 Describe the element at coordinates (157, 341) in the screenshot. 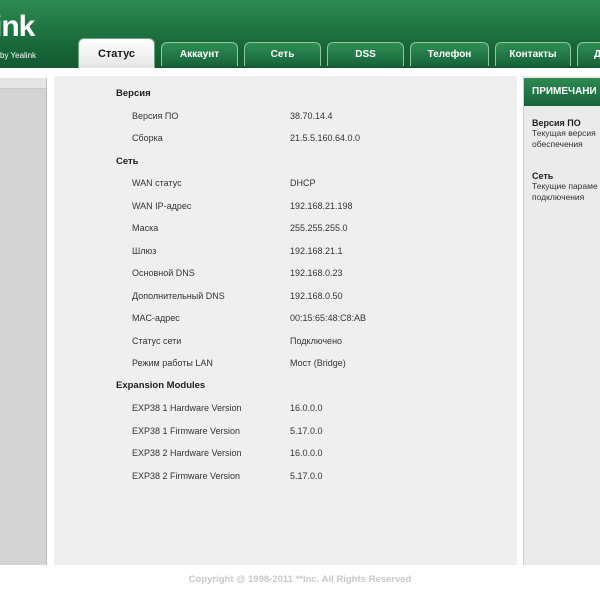

I see `row-label-network-status: Статус сети` at that location.